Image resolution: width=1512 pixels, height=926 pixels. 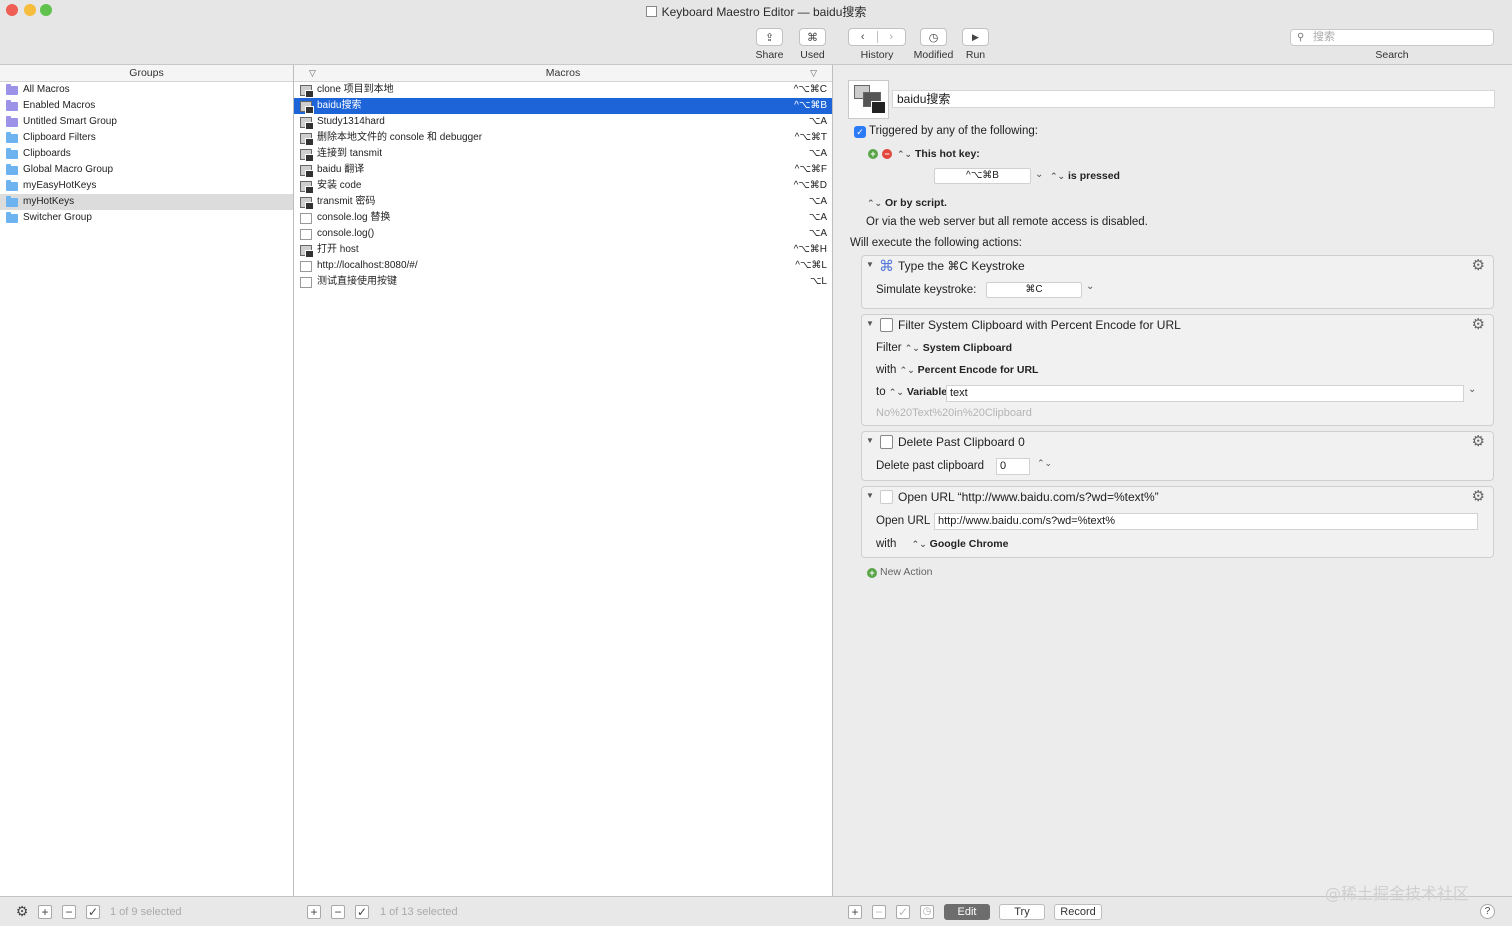 I want to click on group-item: Global Macro Group, so click(x=146, y=170).